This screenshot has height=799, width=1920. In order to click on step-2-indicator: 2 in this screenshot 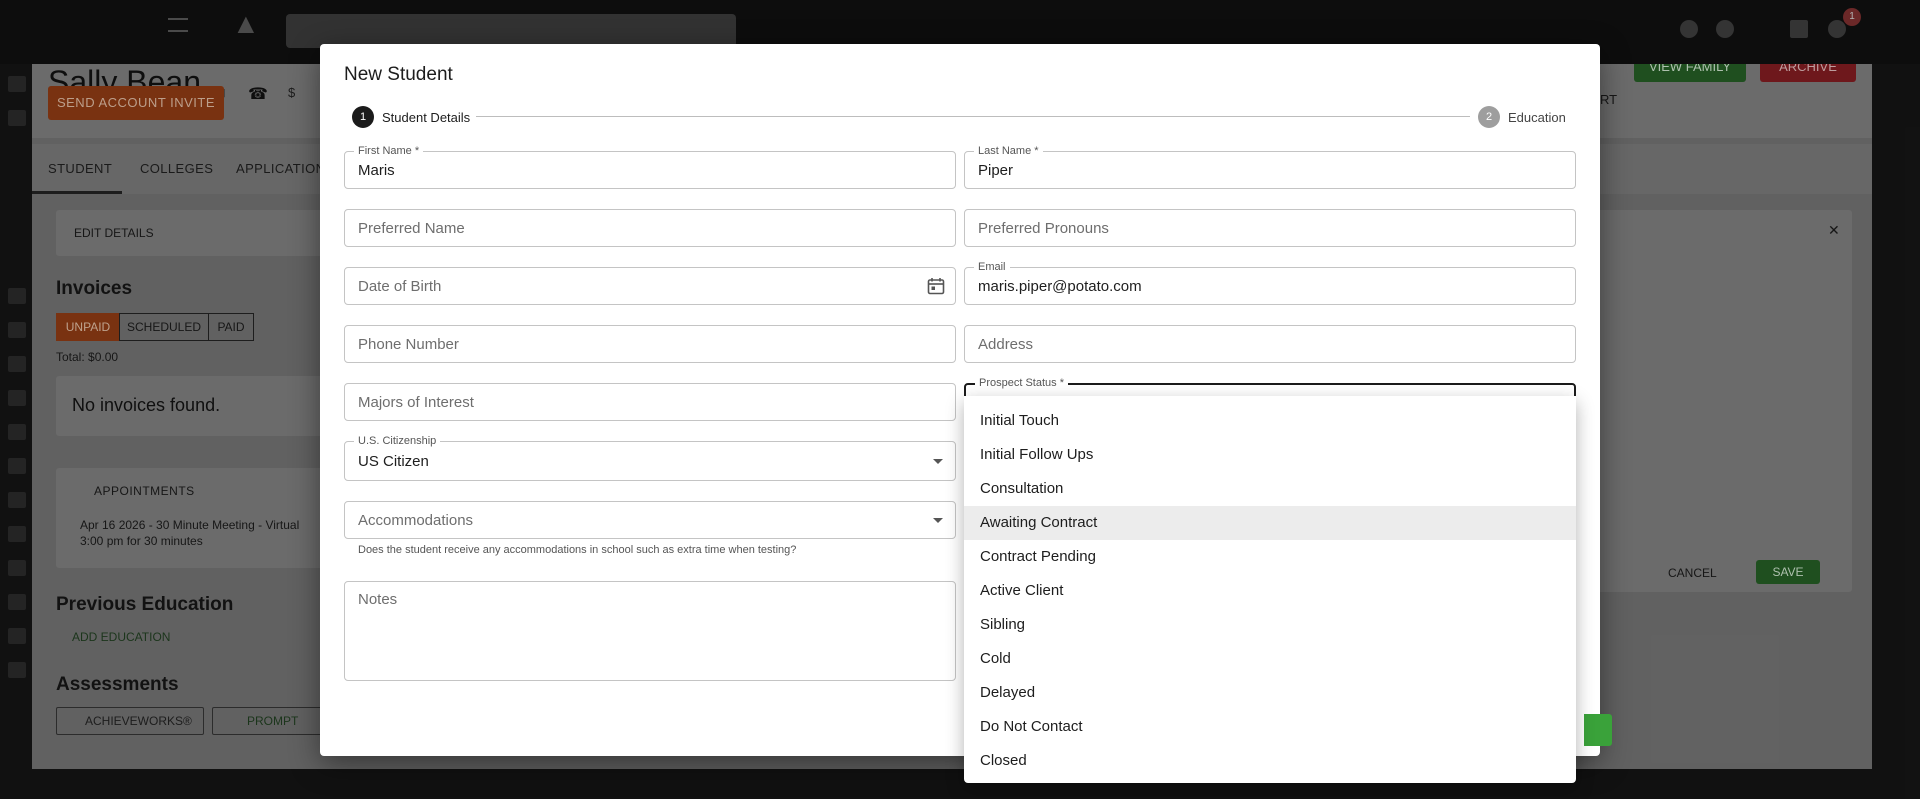, I will do `click(1489, 117)`.